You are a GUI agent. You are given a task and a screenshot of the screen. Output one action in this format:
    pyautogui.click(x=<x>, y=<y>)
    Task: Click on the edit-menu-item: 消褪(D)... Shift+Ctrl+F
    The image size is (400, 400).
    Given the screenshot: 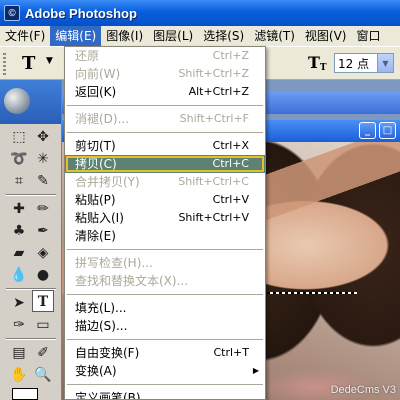 What is the action you would take?
    pyautogui.click(x=165, y=119)
    